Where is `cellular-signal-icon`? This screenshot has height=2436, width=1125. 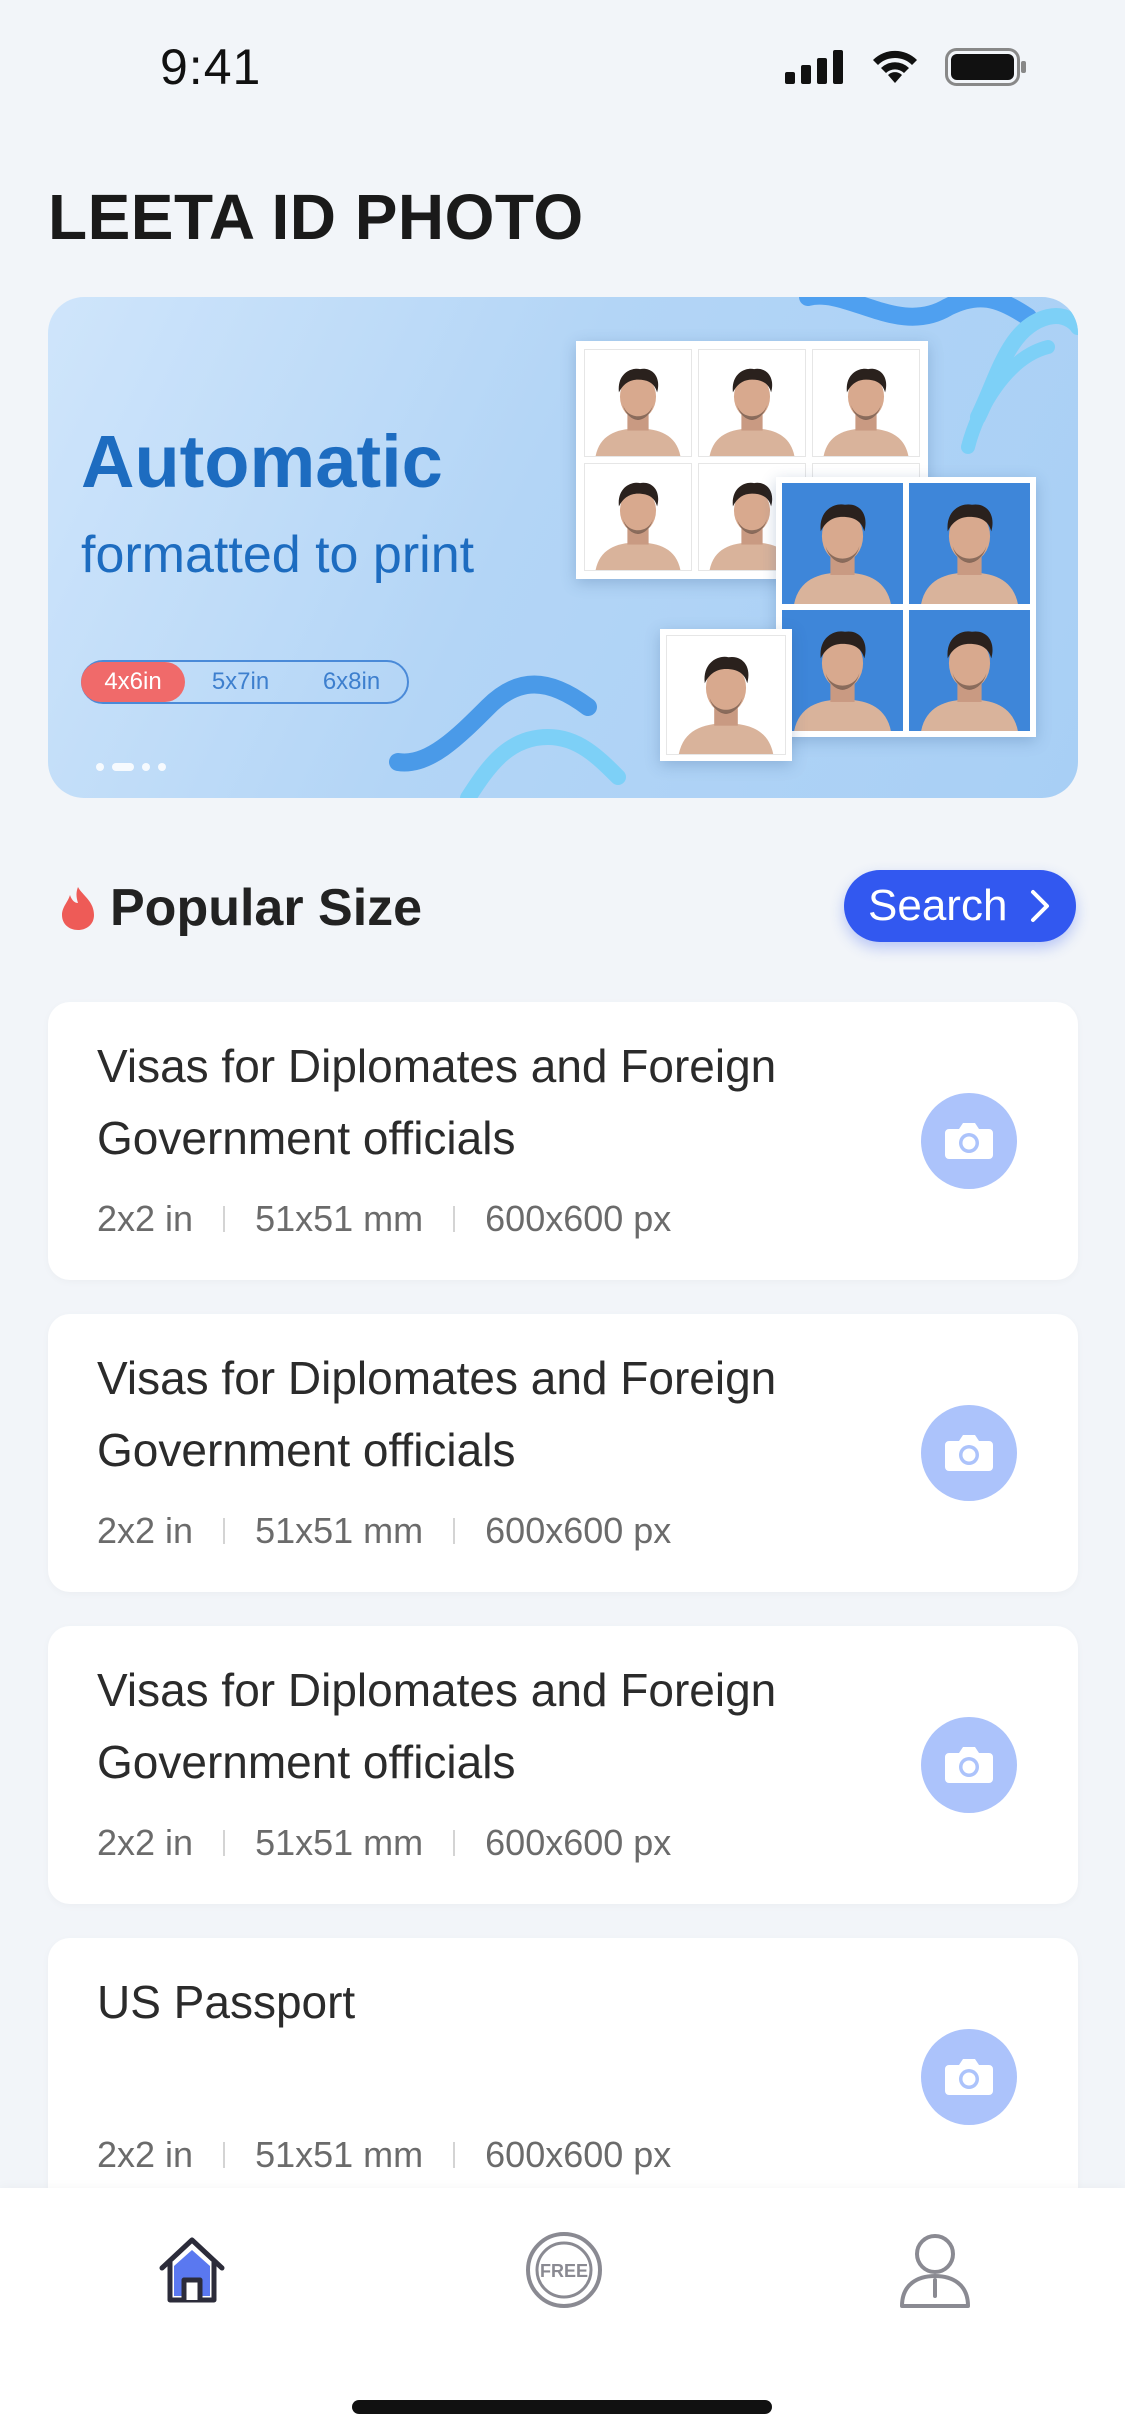 cellular-signal-icon is located at coordinates (814, 67).